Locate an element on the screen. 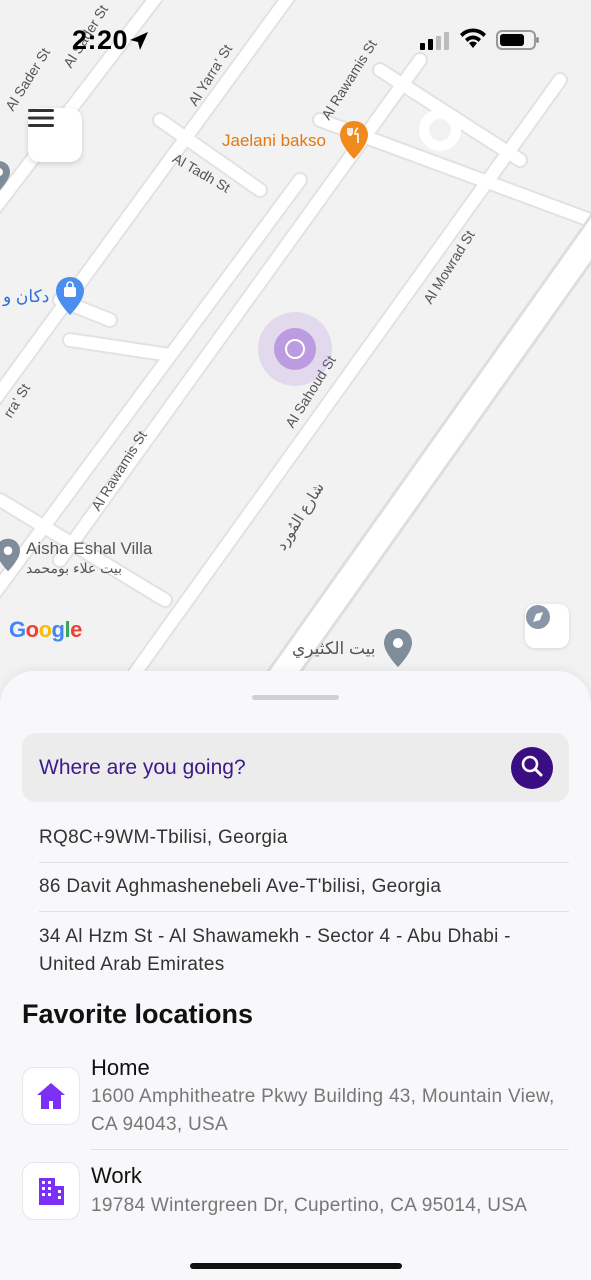 This screenshot has width=591, height=1280. search-icon is located at coordinates (532, 768).